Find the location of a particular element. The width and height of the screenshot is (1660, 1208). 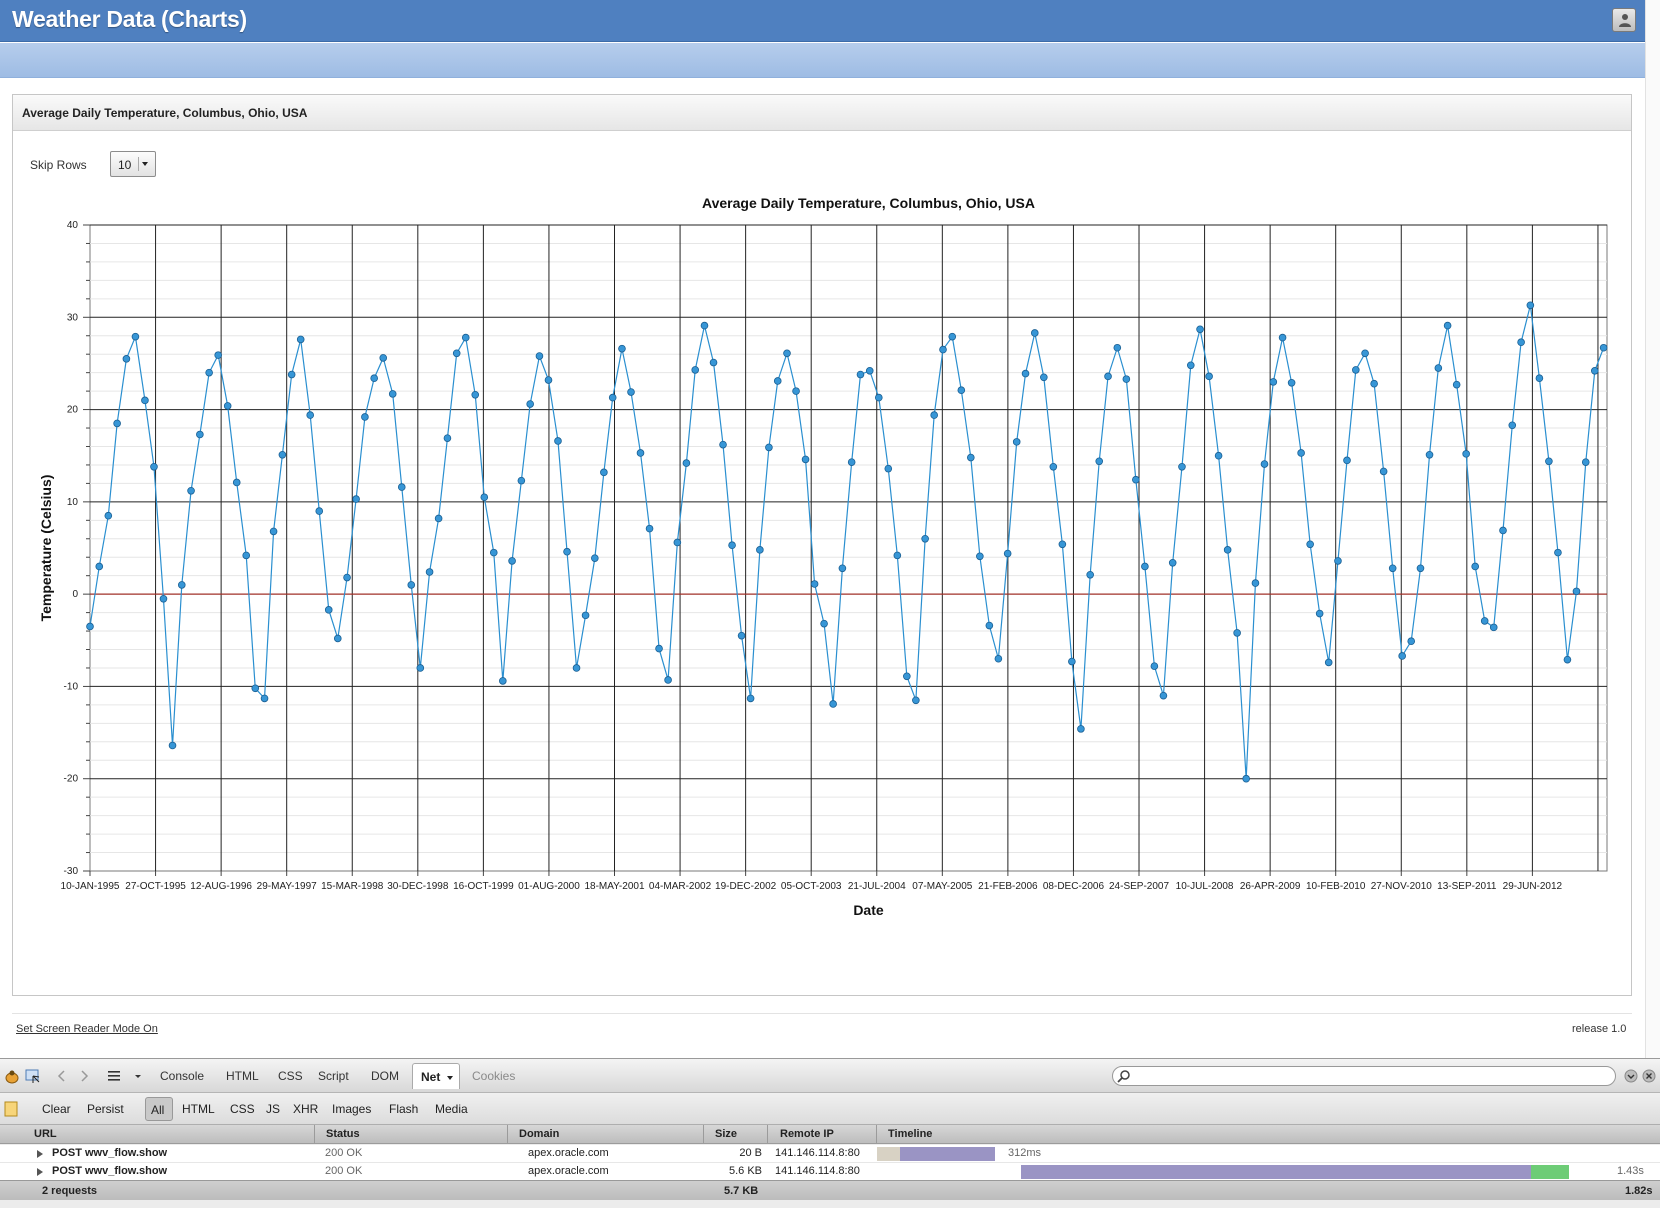

firebug-search-input is located at coordinates (1364, 1076).